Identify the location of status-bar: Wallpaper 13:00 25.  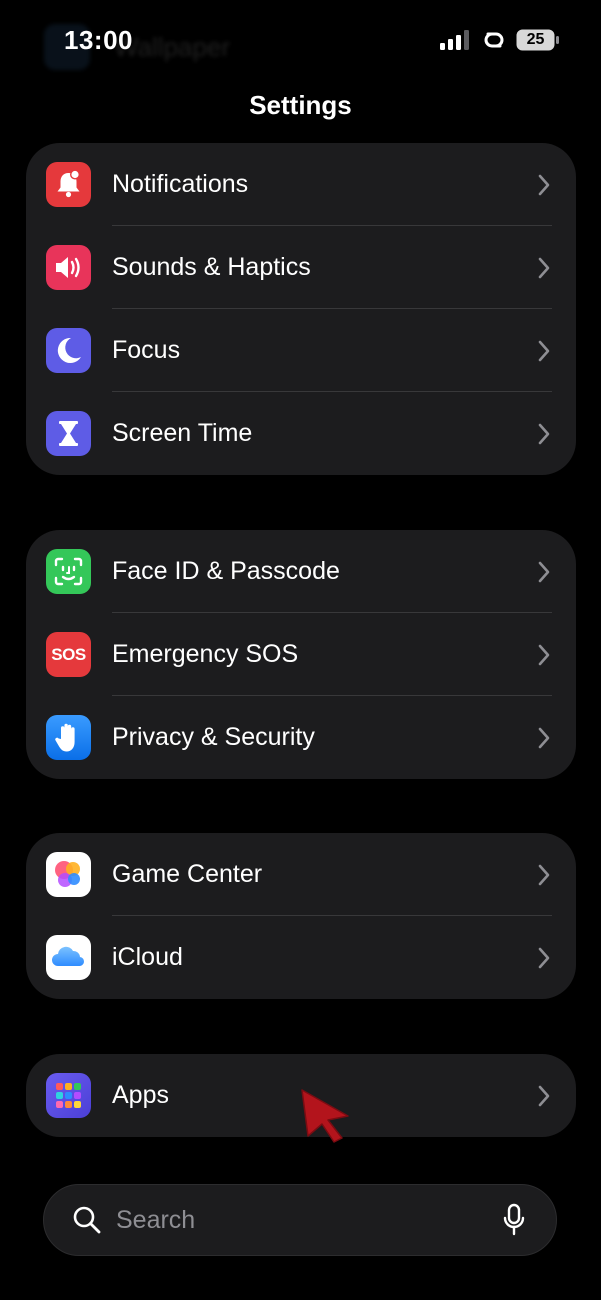
(300, 40).